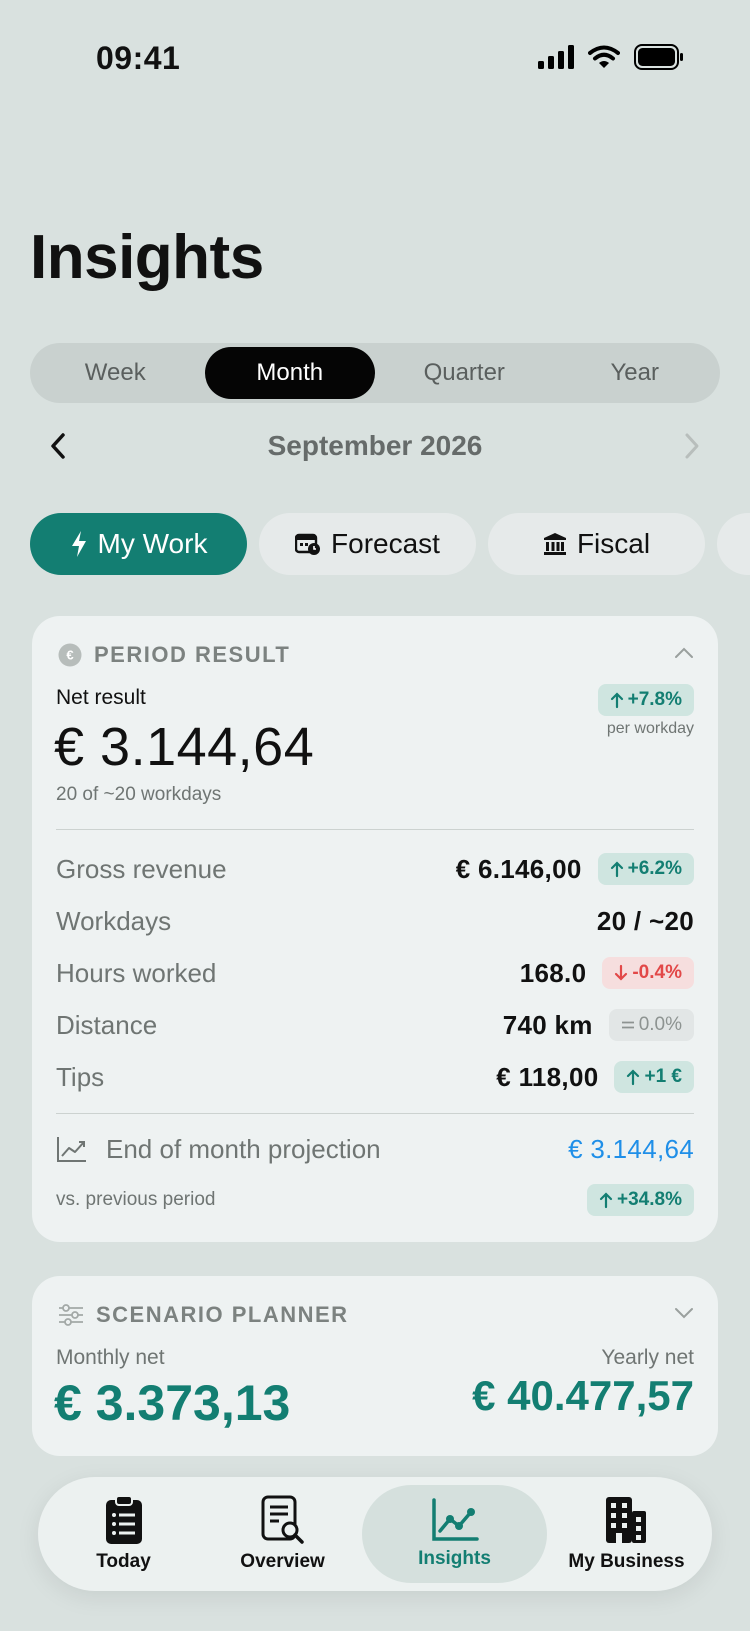  I want to click on metric-label: Distance, so click(107, 1024).